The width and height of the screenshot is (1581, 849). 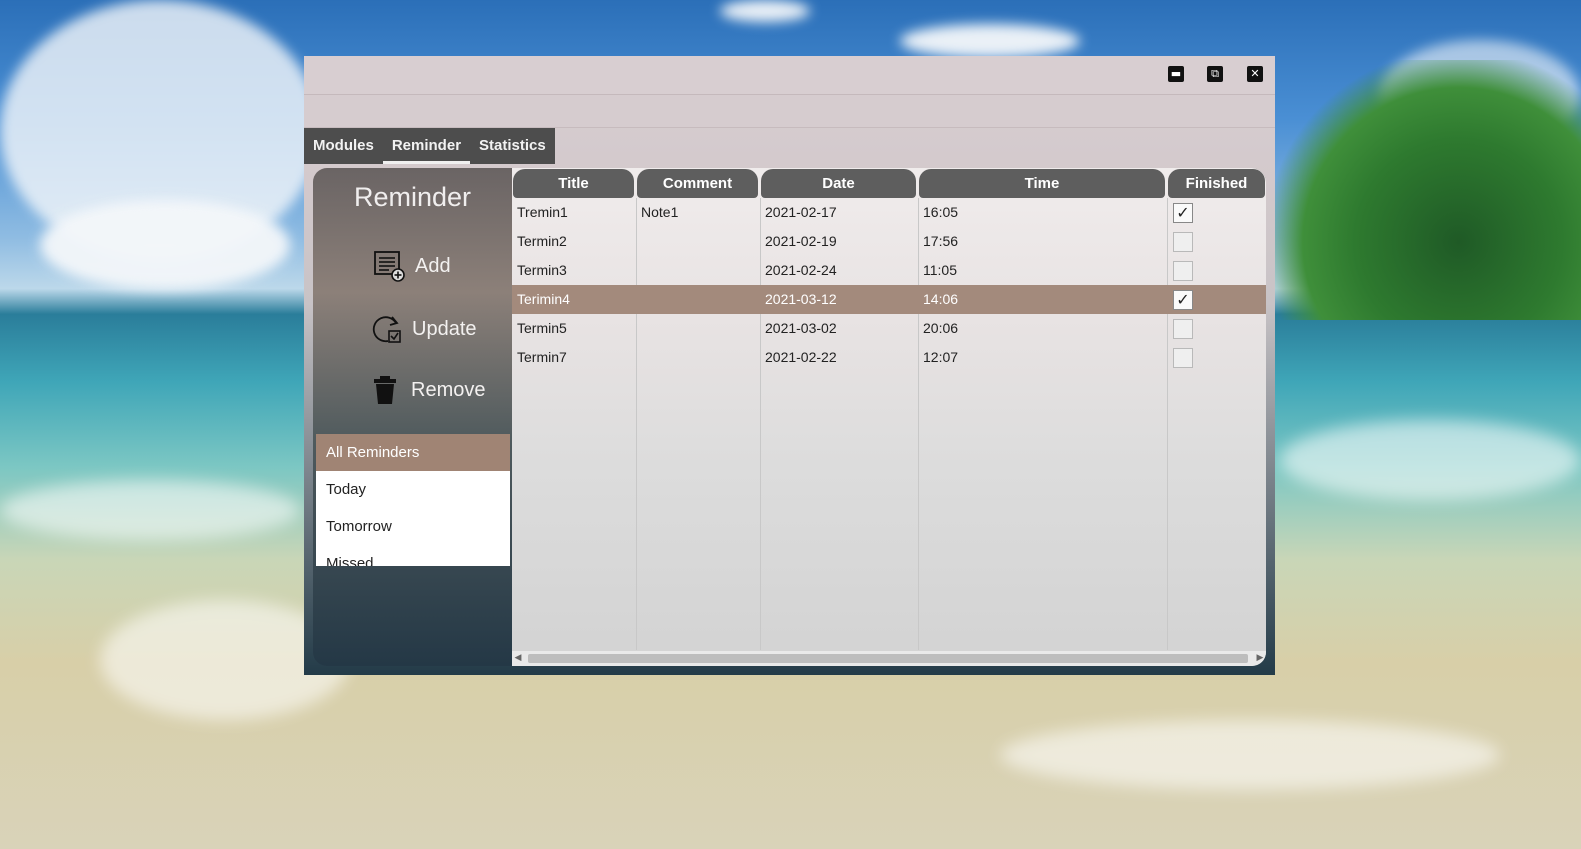 I want to click on sidebar-title: Reminder, so click(x=412, y=197).